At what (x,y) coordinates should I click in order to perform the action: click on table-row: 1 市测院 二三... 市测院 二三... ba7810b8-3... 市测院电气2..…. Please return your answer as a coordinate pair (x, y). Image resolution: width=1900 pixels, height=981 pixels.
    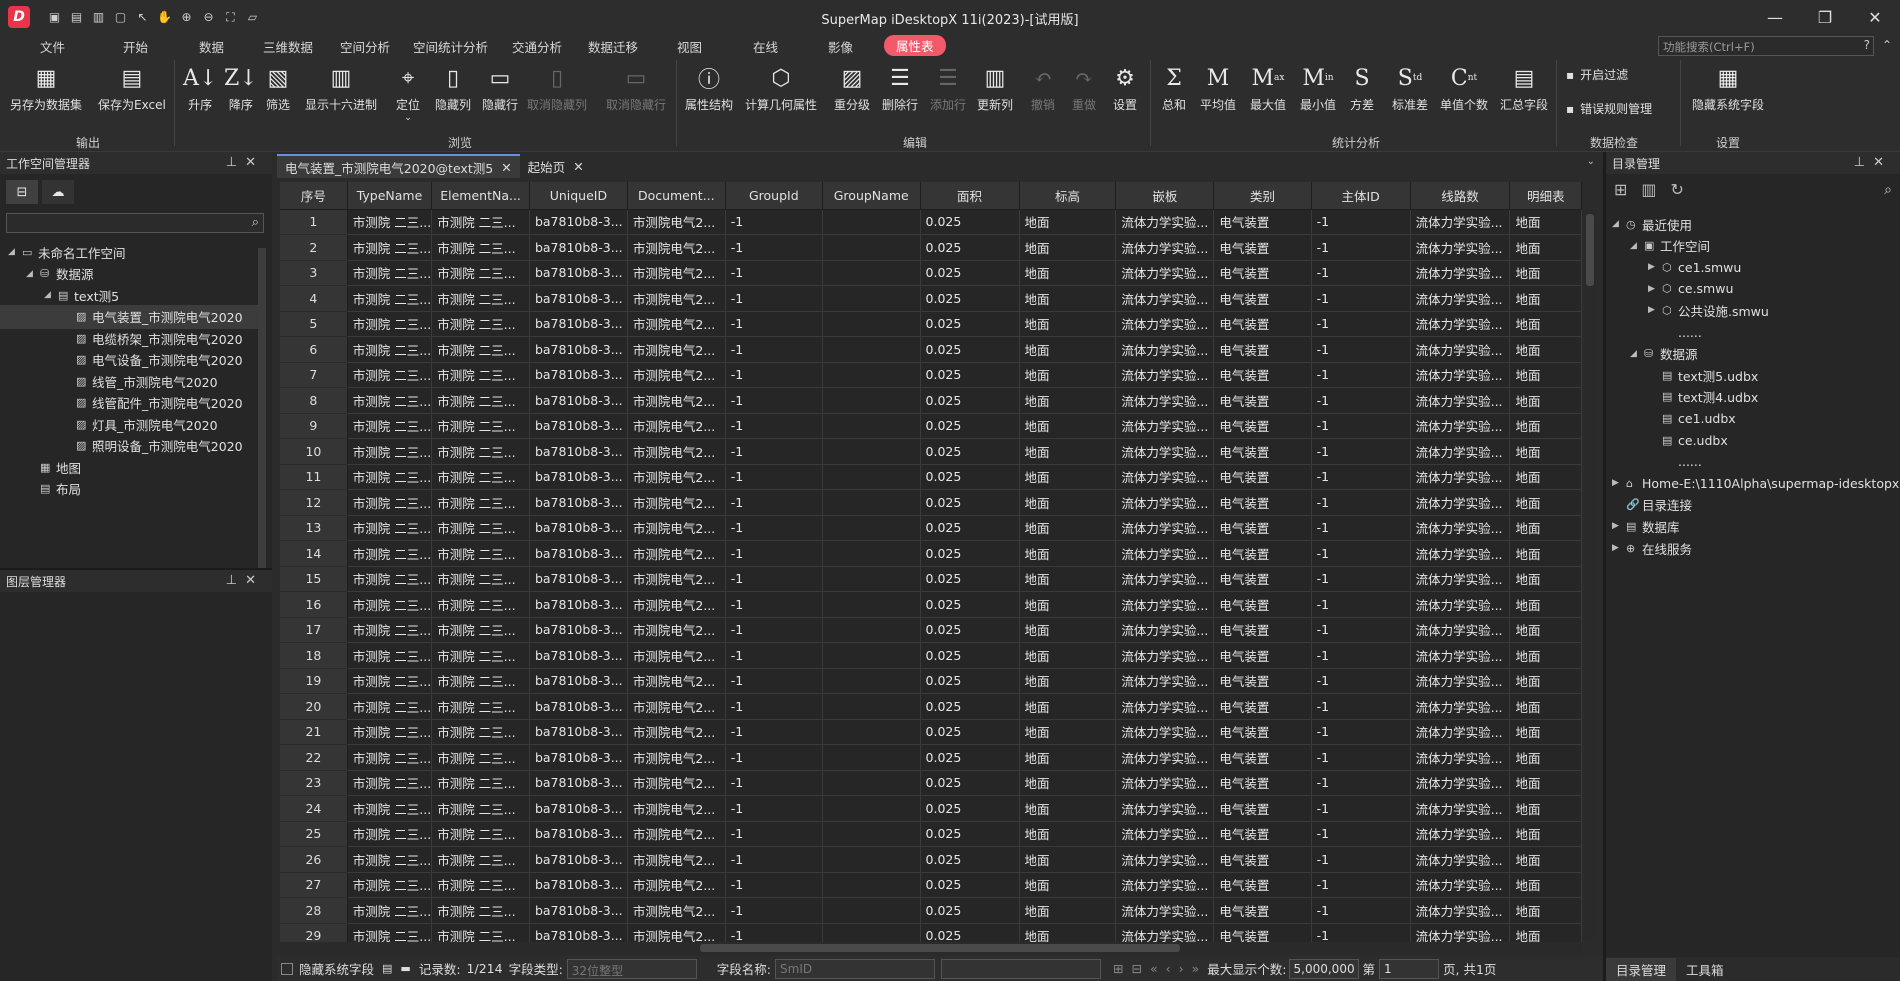
    Looking at the image, I should click on (931, 222).